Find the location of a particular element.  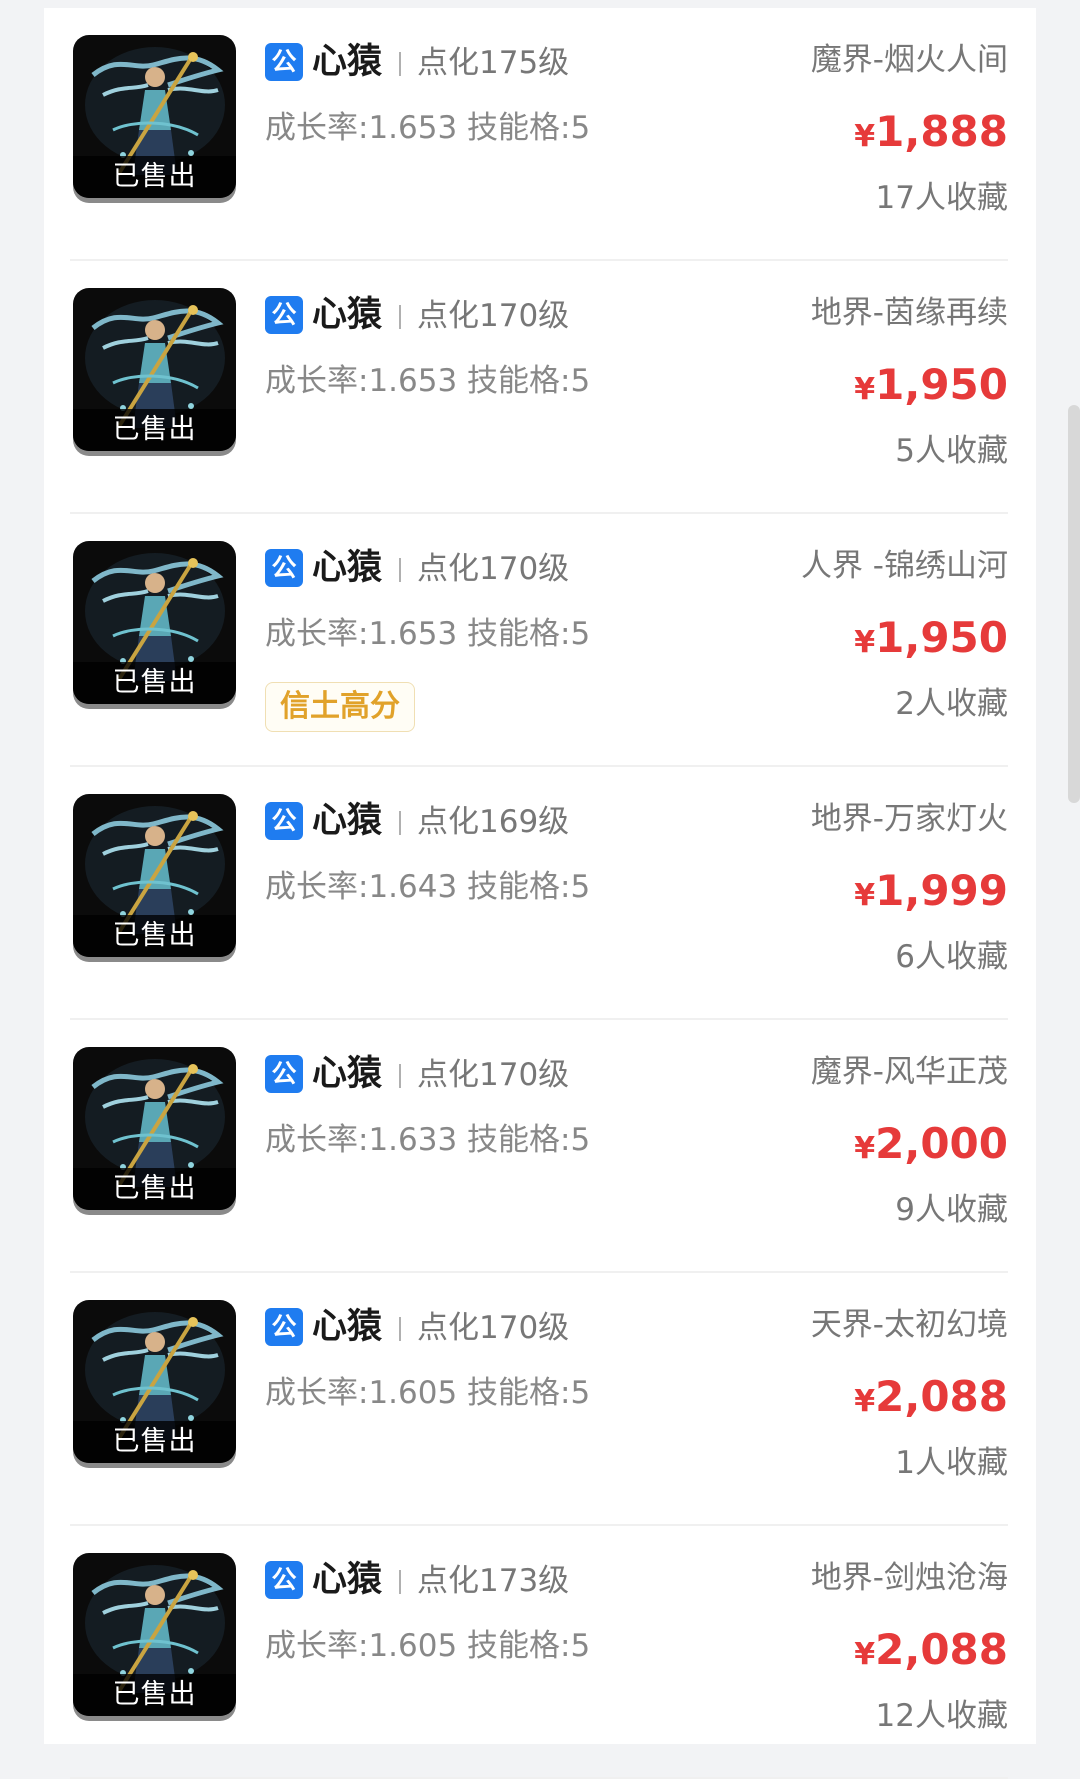

favorite-count: 5人收藏 is located at coordinates (951, 451).